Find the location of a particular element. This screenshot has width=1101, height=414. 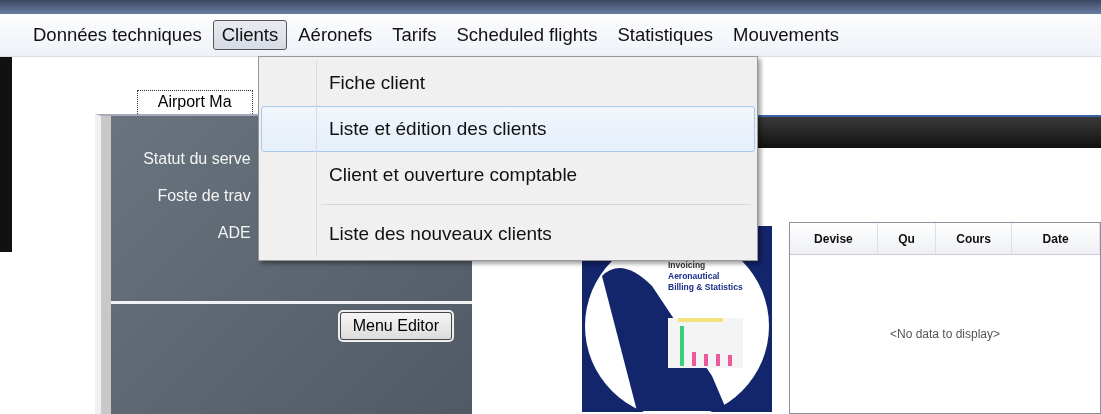

logo-text: Aeronautical is located at coordinates (694, 276).